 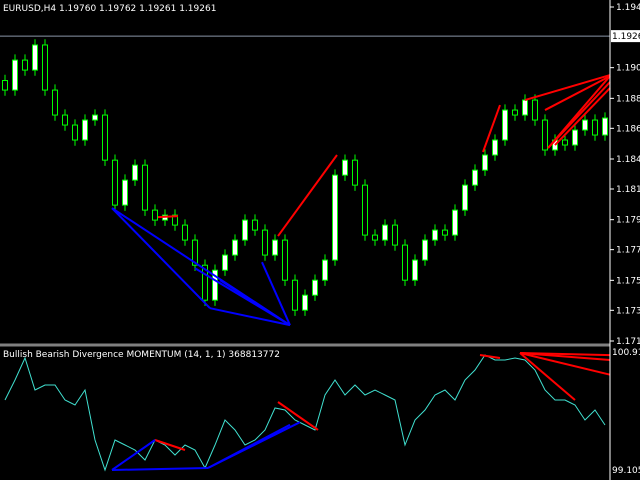 I want to click on current-price-label: 1.19261, so click(x=626, y=37).